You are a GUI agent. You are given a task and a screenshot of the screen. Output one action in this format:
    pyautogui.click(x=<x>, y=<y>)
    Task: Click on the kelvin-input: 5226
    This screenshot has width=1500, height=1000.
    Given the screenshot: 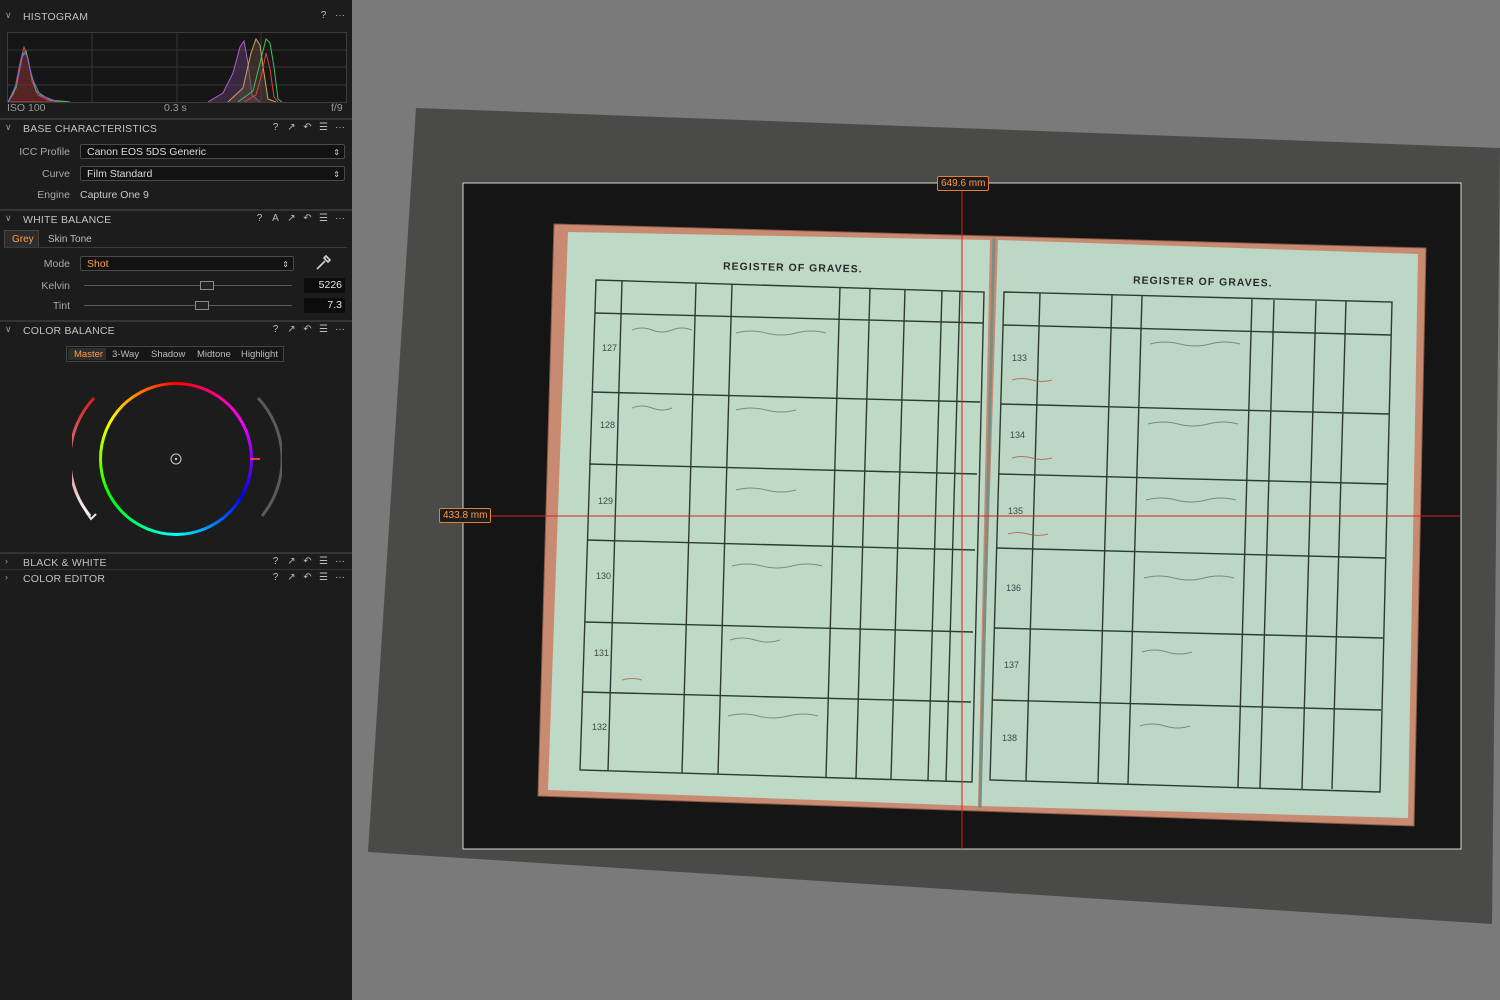 What is the action you would take?
    pyautogui.click(x=324, y=285)
    